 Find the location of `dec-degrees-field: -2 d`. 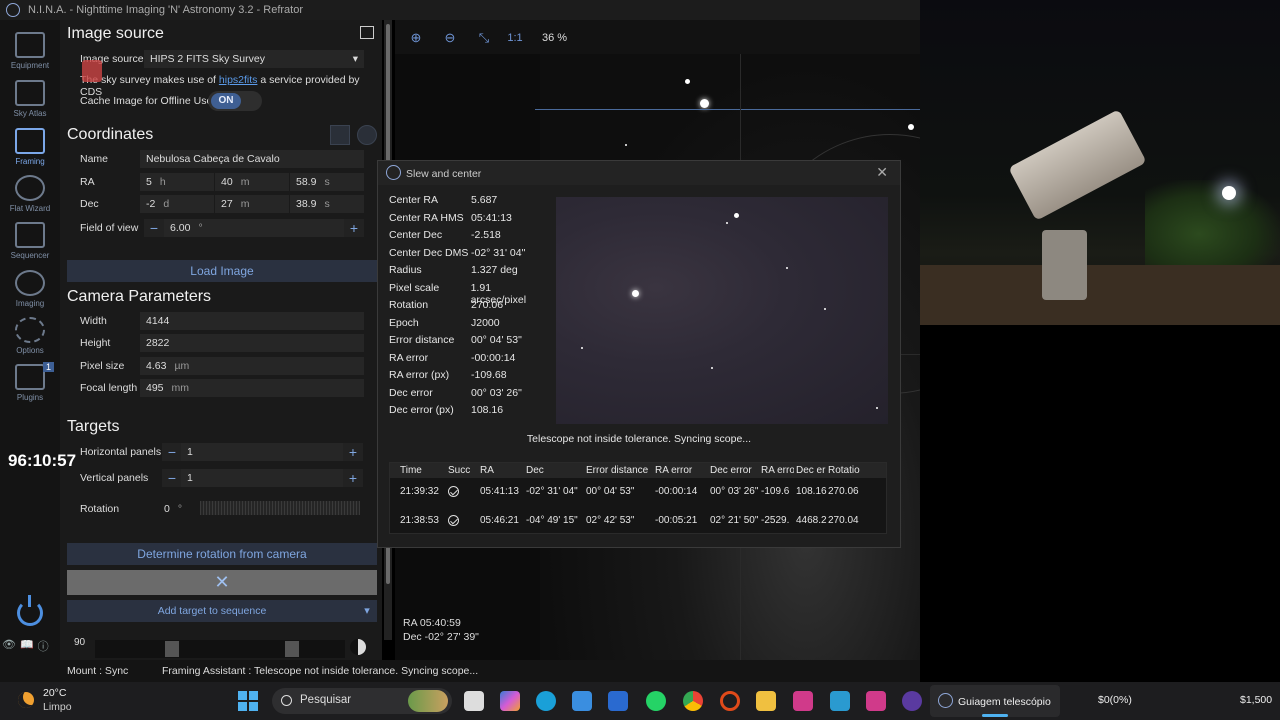

dec-degrees-field: -2 d is located at coordinates (177, 204).